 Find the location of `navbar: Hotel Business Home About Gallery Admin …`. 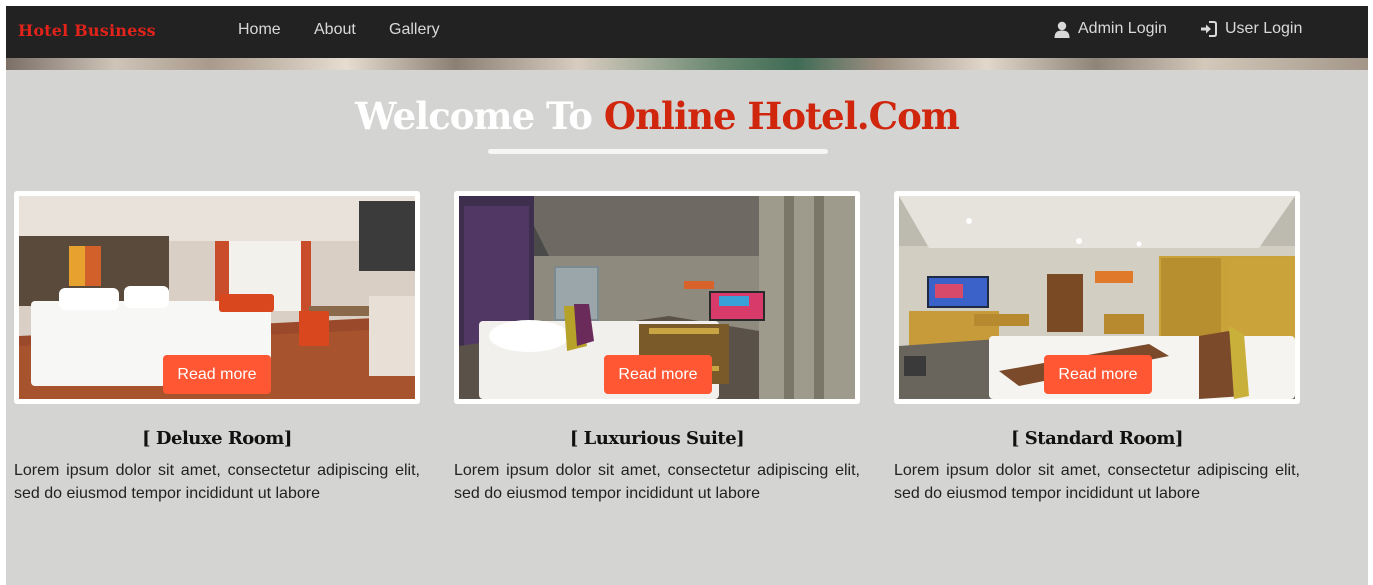

navbar: Hotel Business Home About Gallery Admin … is located at coordinates (687, 32).